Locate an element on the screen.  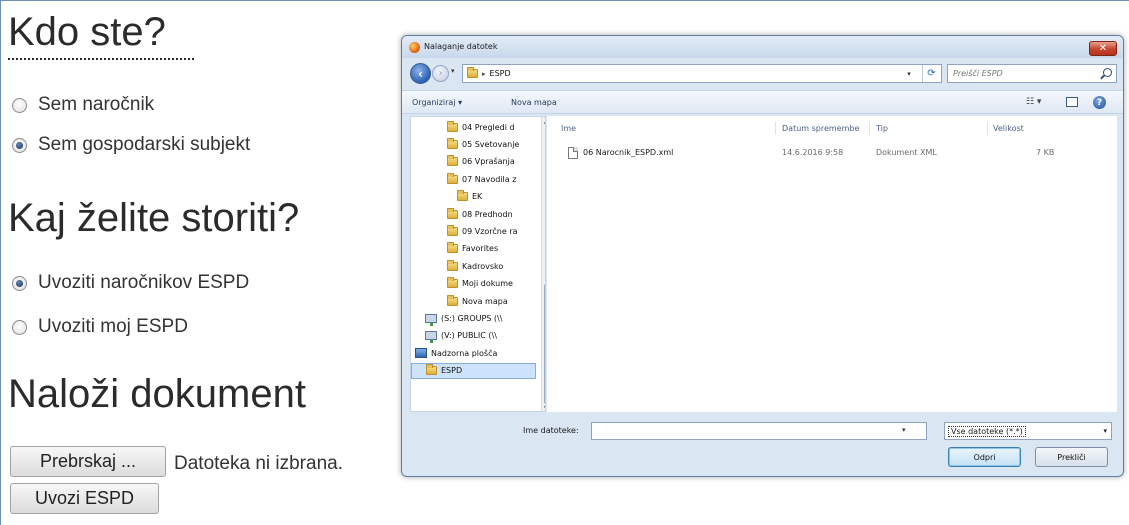
tree-item-label: 08 Predhodn is located at coordinates (487, 214).